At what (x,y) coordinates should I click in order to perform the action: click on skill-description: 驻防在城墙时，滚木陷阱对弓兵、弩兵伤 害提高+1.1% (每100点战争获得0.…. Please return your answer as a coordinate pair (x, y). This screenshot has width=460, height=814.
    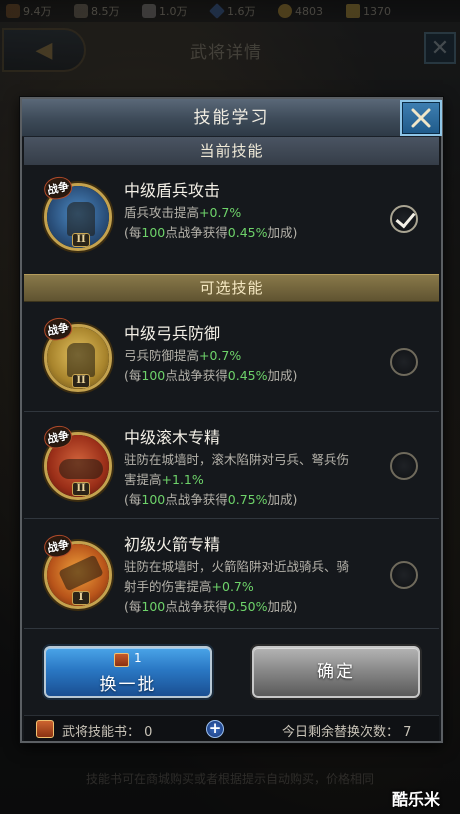
    Looking at the image, I should click on (237, 479).